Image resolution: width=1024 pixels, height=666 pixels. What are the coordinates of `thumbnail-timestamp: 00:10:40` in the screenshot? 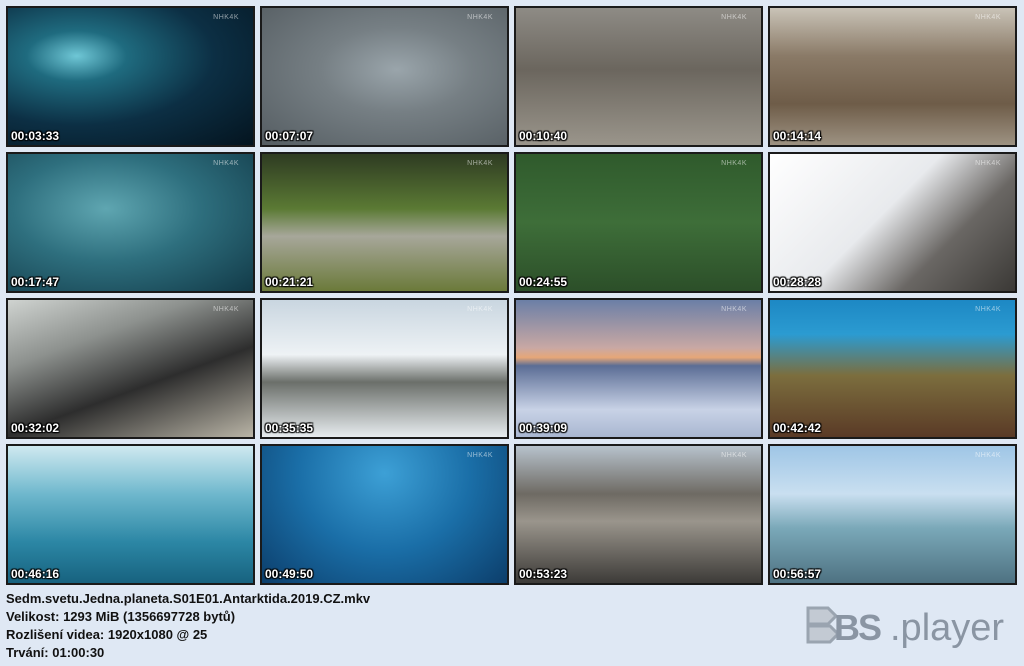 It's located at (543, 136).